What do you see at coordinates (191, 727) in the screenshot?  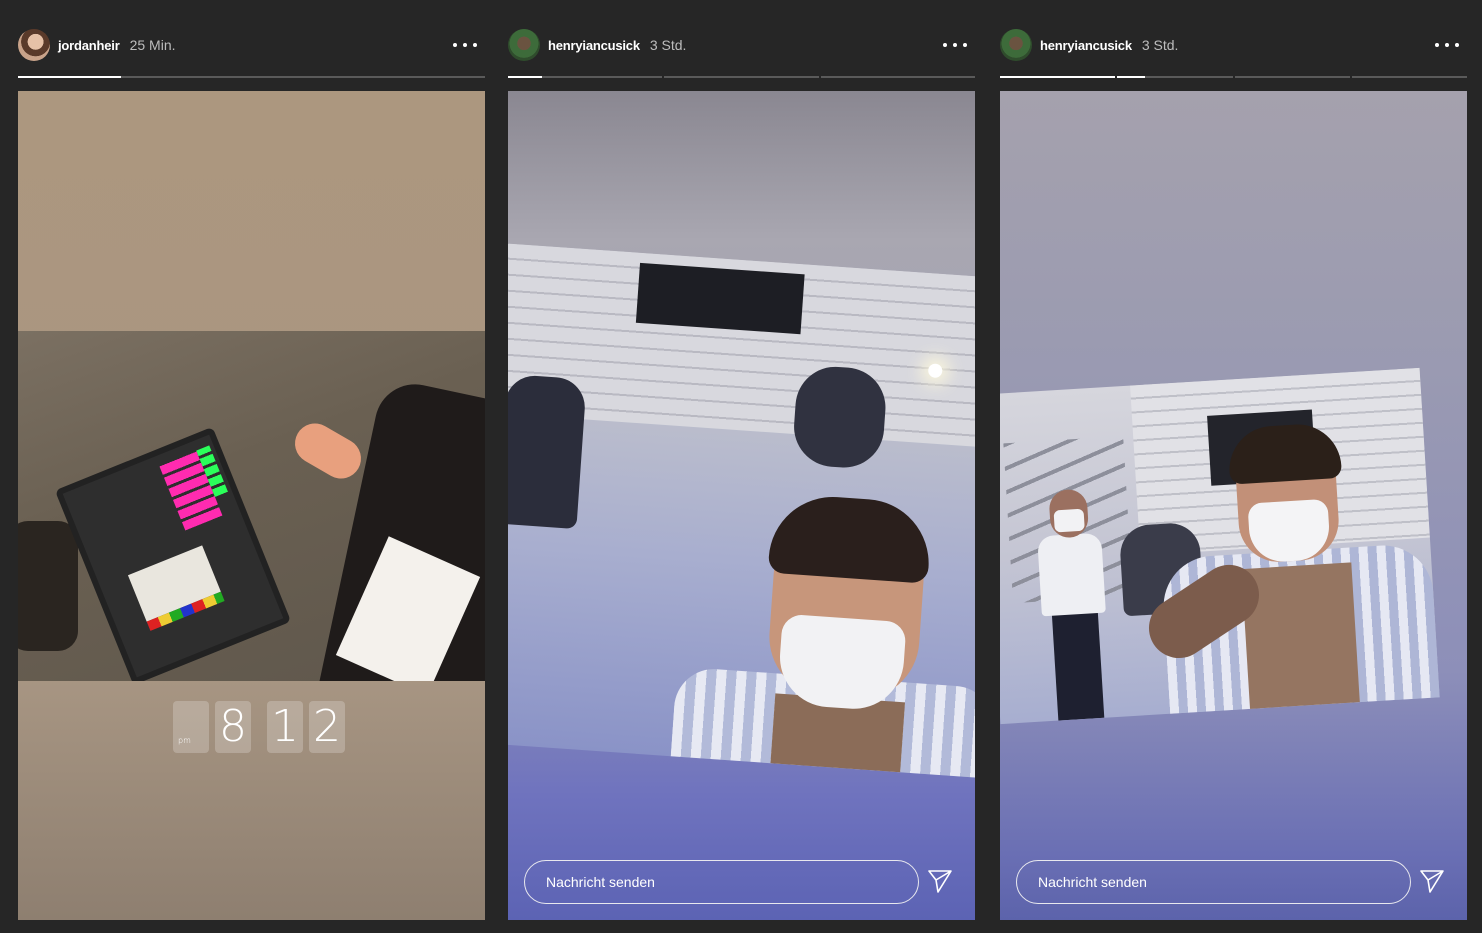 I see `clock-meridiem: pm` at bounding box center [191, 727].